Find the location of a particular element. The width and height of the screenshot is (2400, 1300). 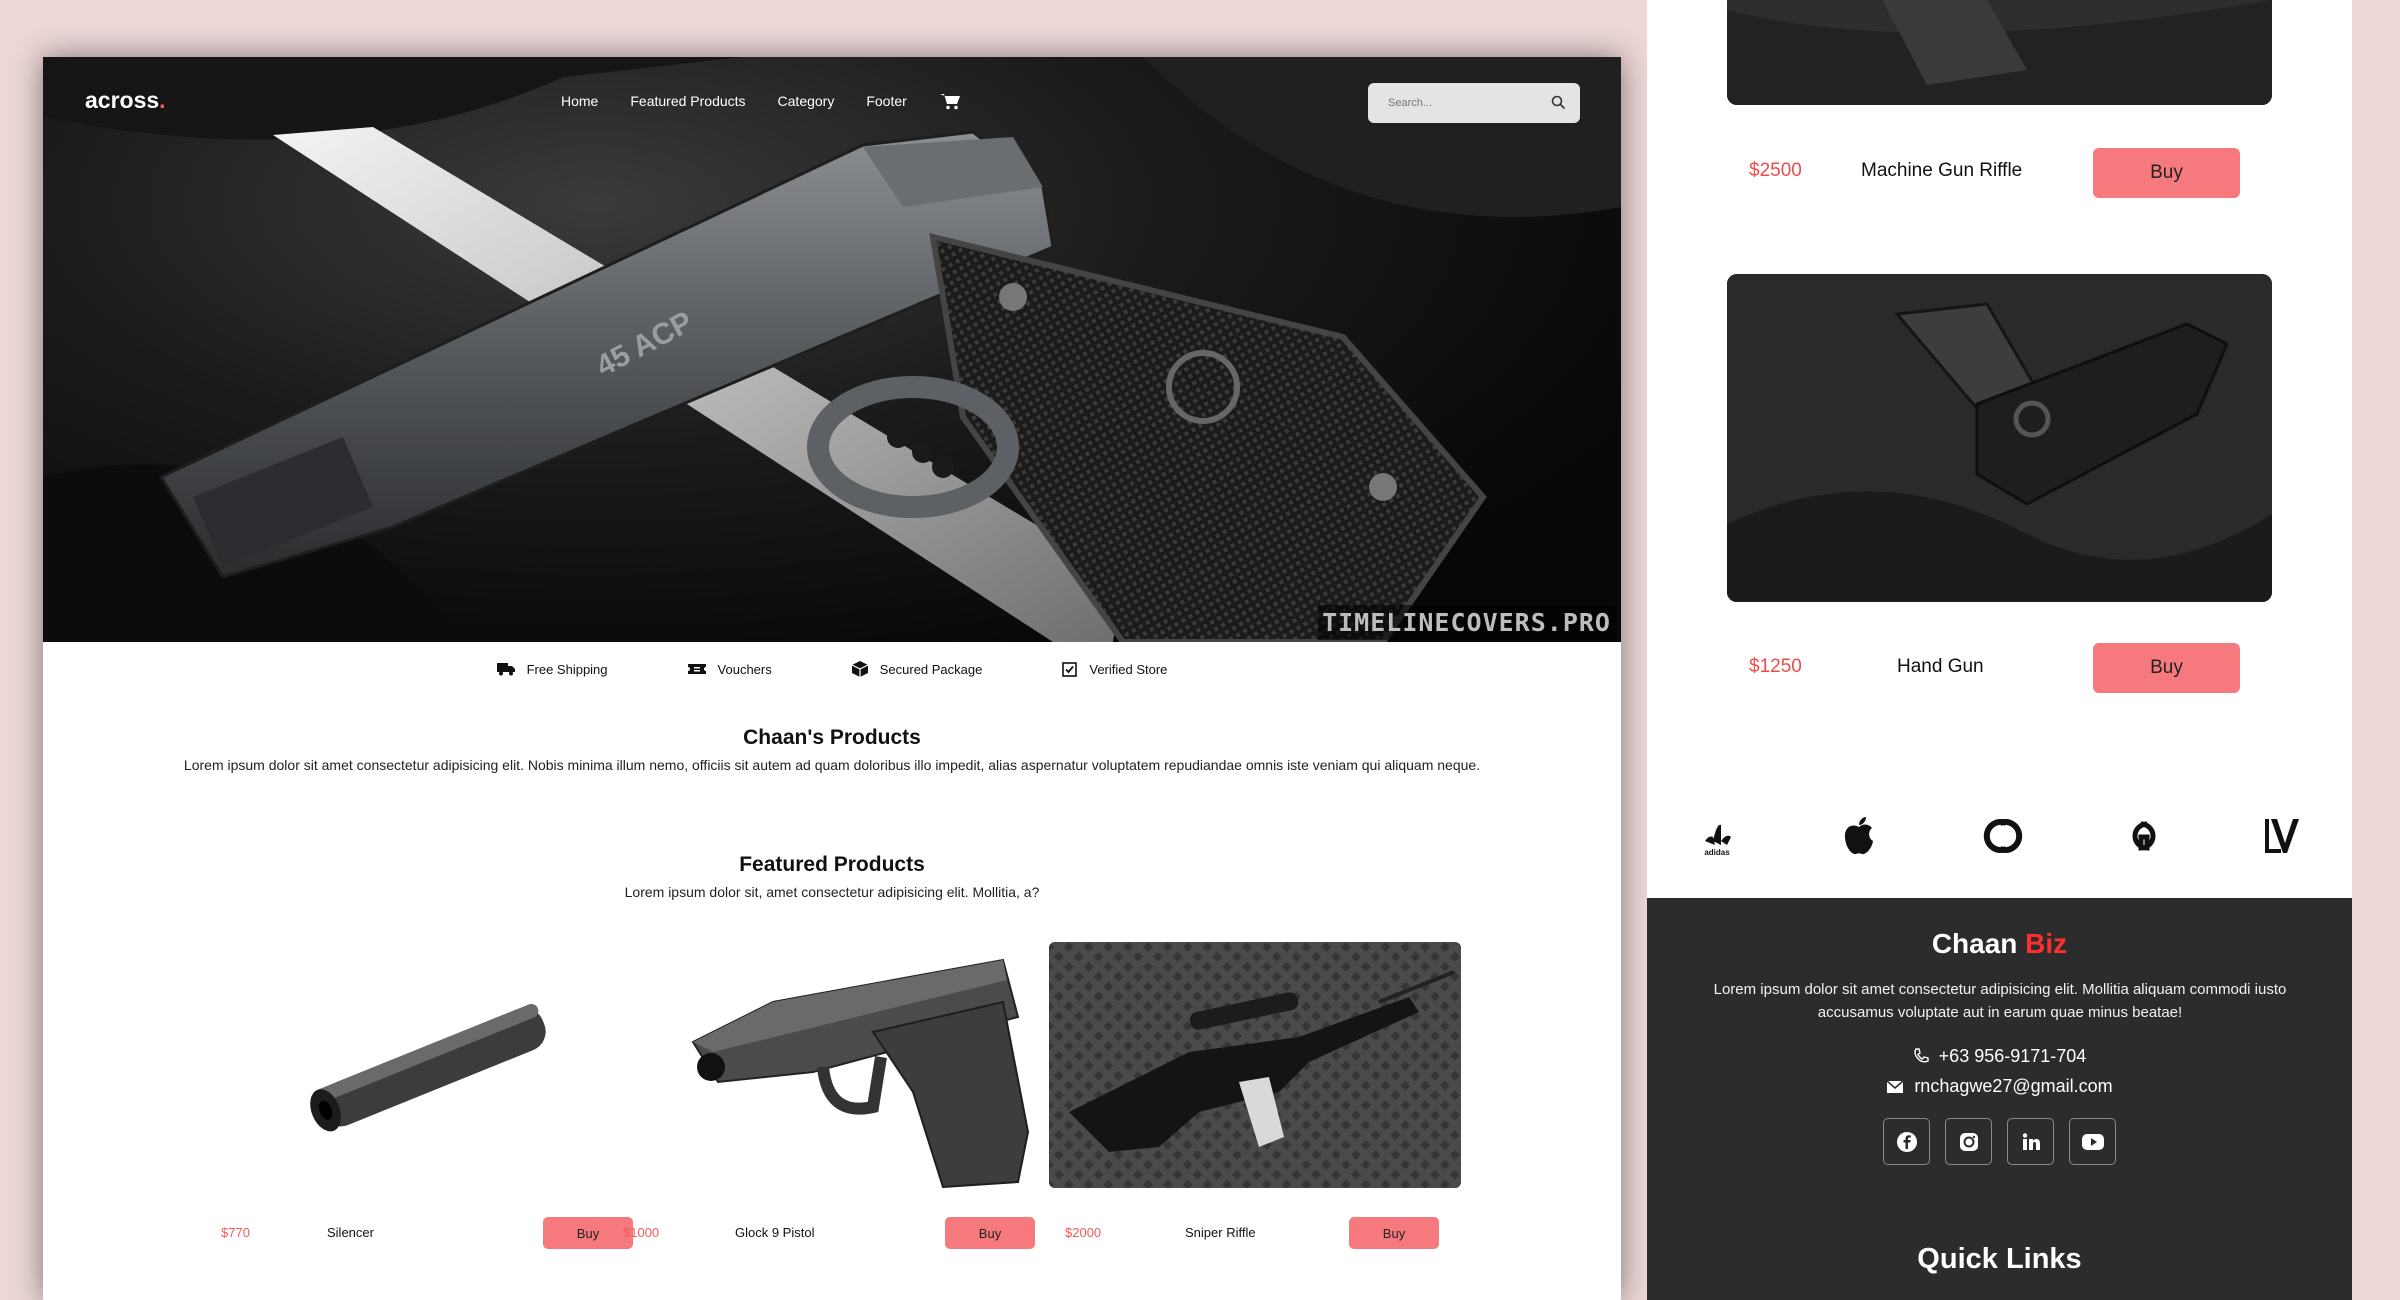

product-card-glock: $1000 Glock 9 Pistol Buy is located at coordinates (829, 1121).